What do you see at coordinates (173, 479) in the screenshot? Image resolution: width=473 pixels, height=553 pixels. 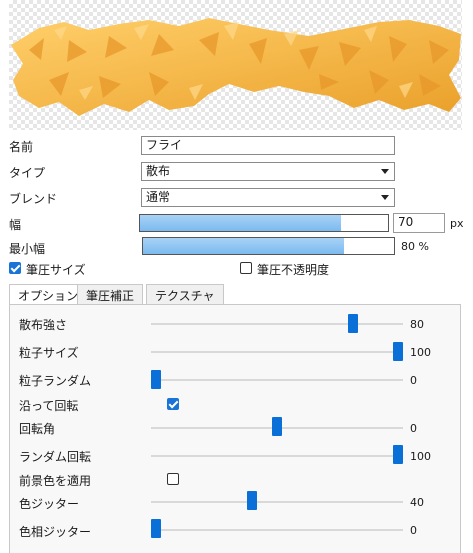 I see `apply-fg-color-checkbox` at bounding box center [173, 479].